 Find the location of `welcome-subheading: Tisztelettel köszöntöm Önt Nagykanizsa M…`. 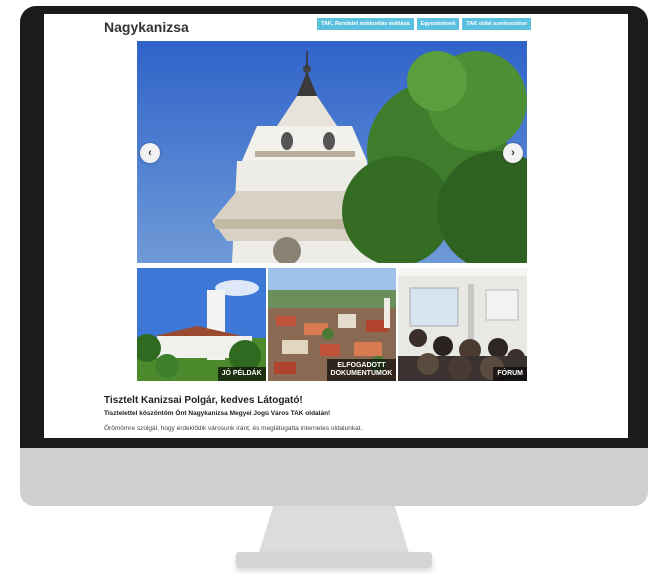

welcome-subheading: Tisztelettel köszöntöm Önt Nagykanizsa M… is located at coordinates (217, 413).